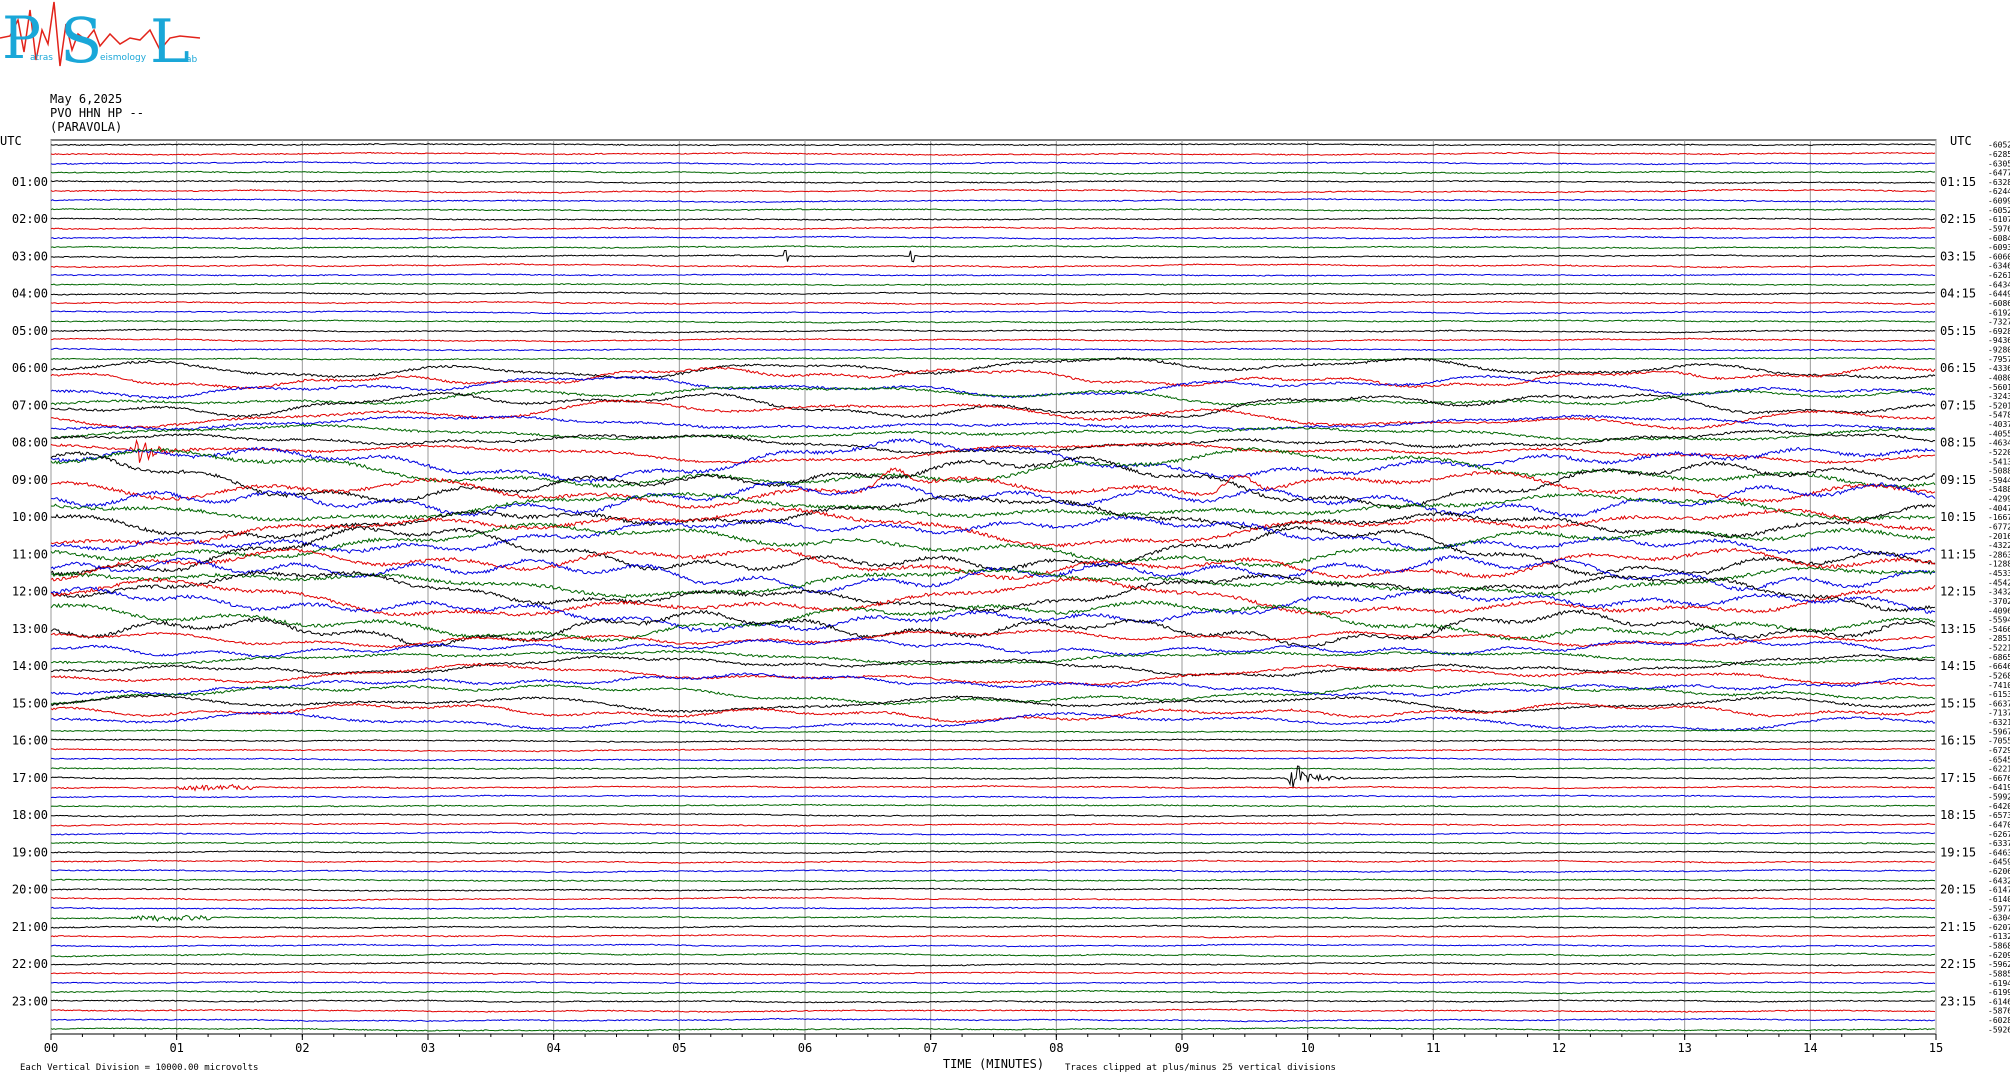  What do you see at coordinates (30, 256) in the screenshot?
I see `left-hour-label: 03:00` at bounding box center [30, 256].